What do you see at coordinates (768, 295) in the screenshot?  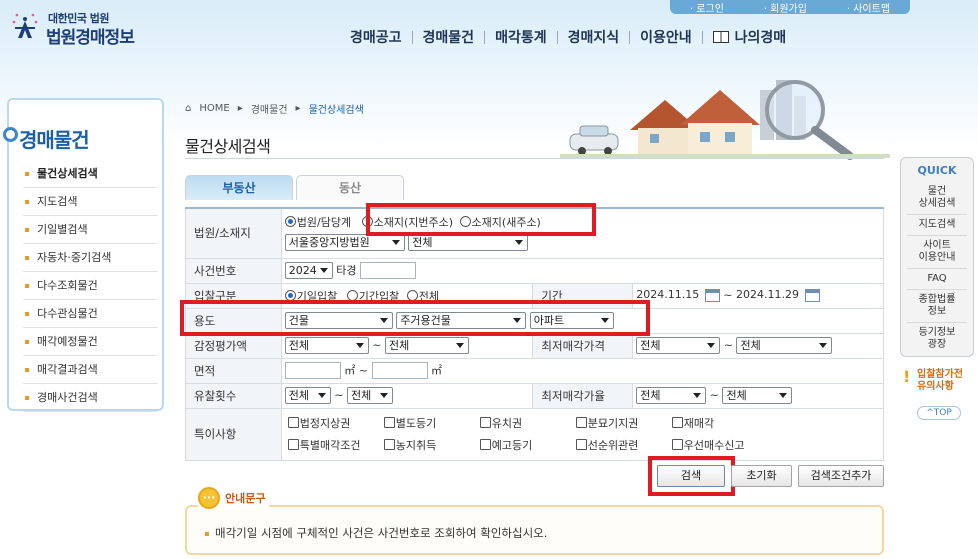 I see `date-to-input: 2024.11.29` at bounding box center [768, 295].